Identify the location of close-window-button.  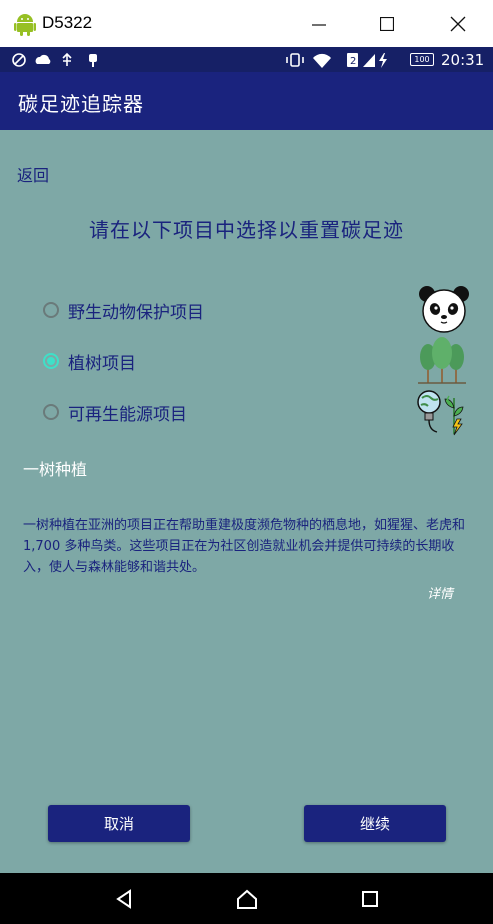
(458, 24).